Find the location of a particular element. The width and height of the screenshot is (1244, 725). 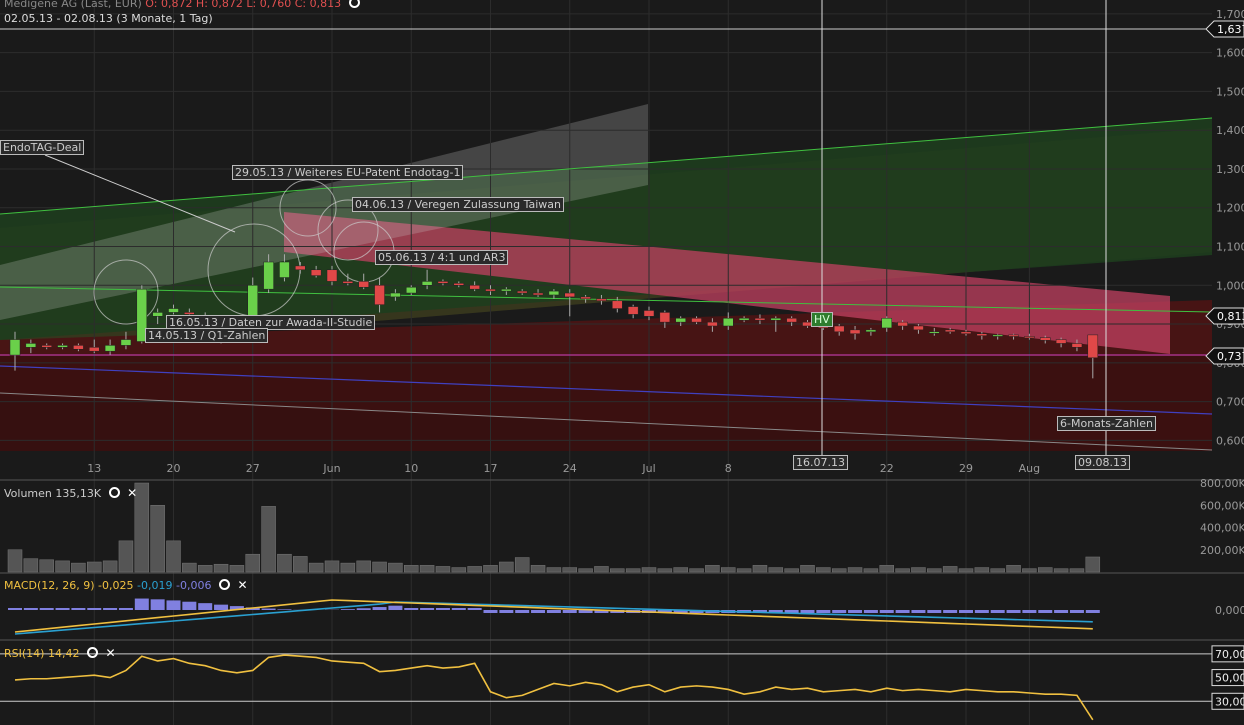

rsi-value: 14,42 is located at coordinates (63, 653).